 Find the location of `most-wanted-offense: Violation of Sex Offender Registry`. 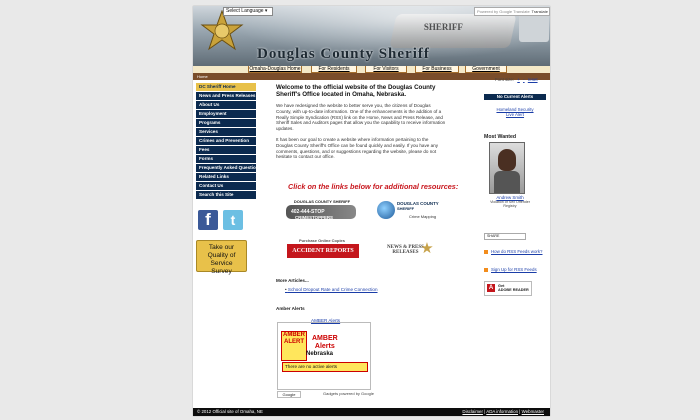

most-wanted-offense: Violation of Sex Offender Registry is located at coordinates (510, 204).